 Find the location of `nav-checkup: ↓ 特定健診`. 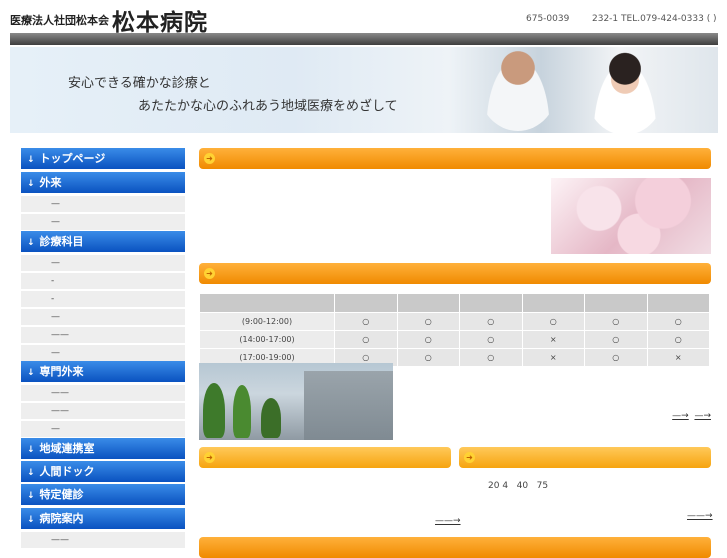

nav-checkup: ↓ 特定健診 is located at coordinates (103, 494).